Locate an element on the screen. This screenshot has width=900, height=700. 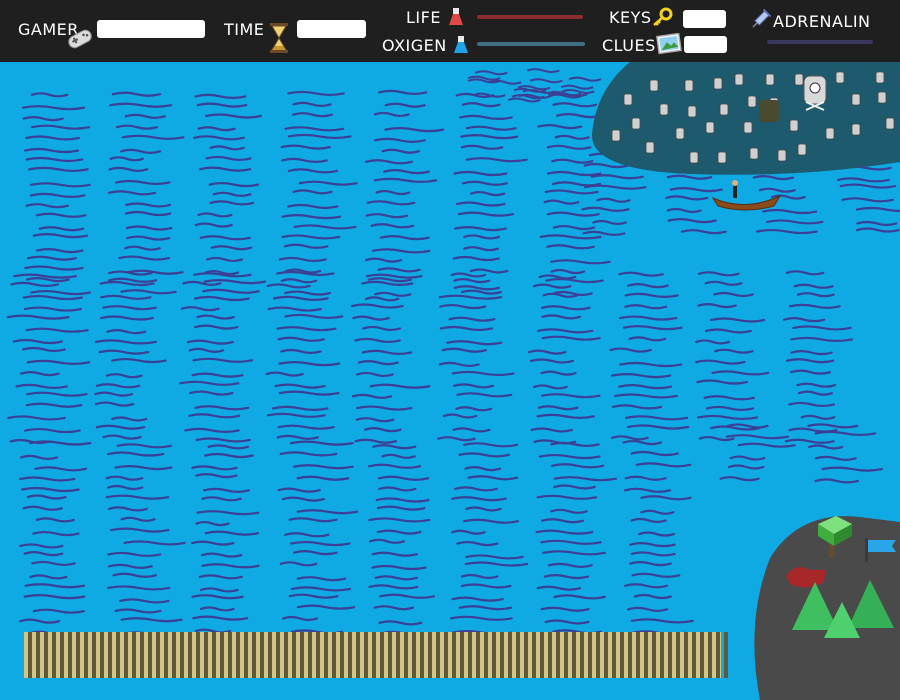
time-label: TIME is located at coordinates (244, 29).